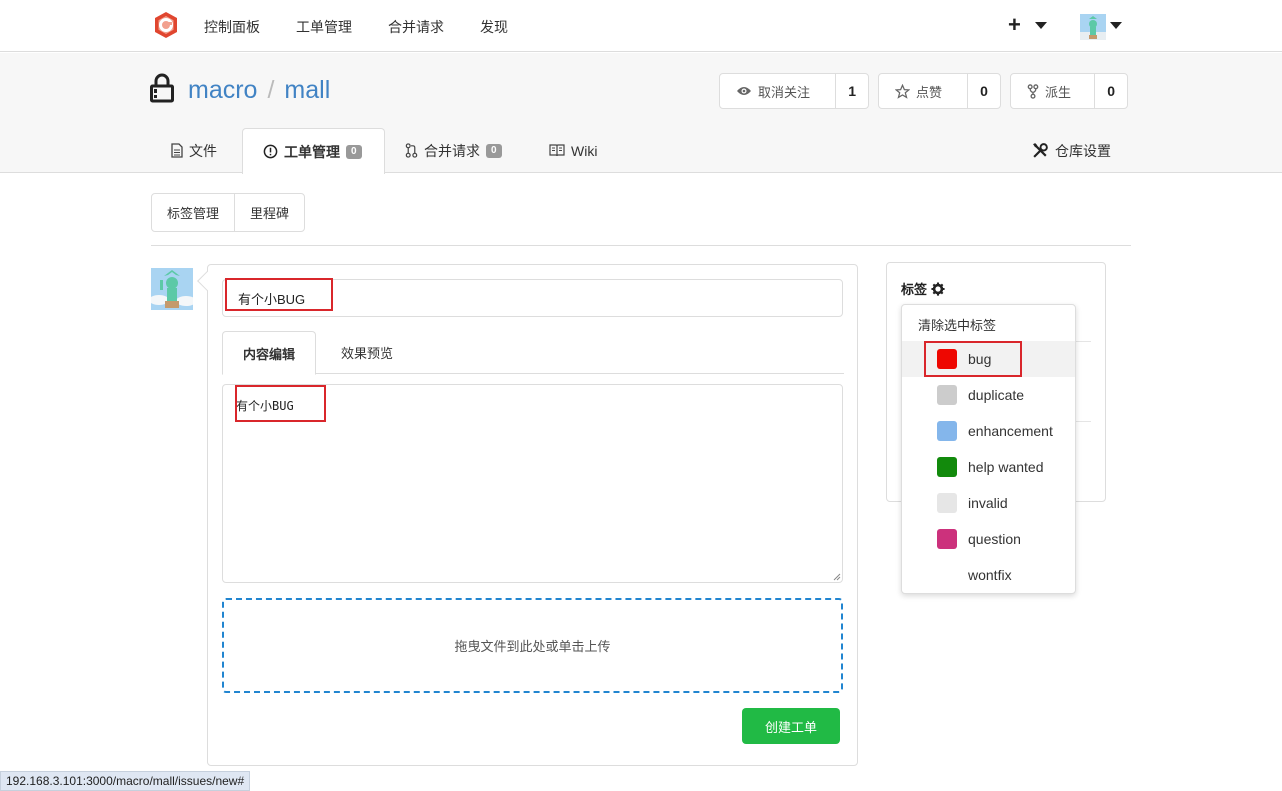 This screenshot has height=791, width=1282. I want to click on label-name: question, so click(994, 539).